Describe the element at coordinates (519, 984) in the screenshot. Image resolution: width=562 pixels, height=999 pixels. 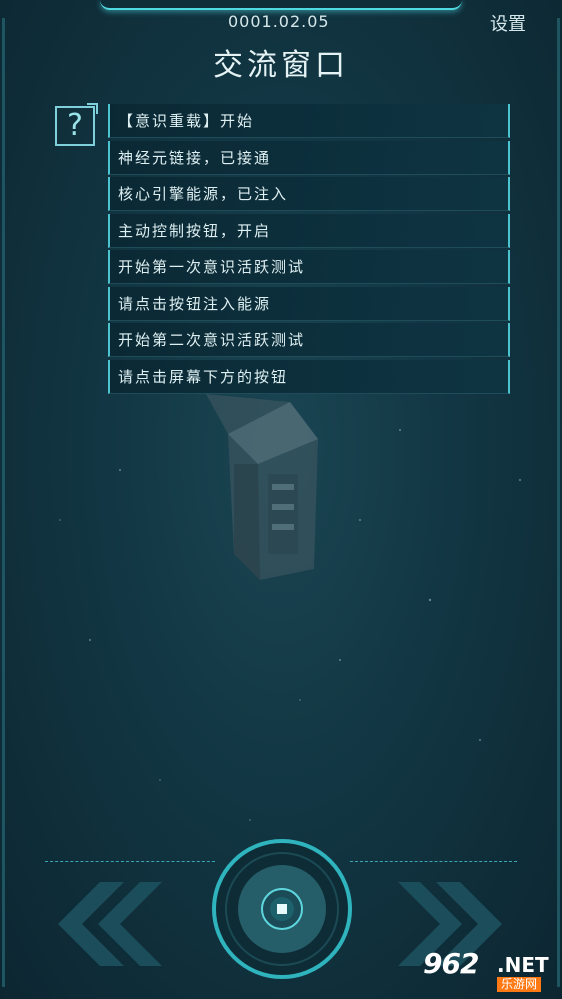
I see `watermark-subtitle: 乐游网` at that location.